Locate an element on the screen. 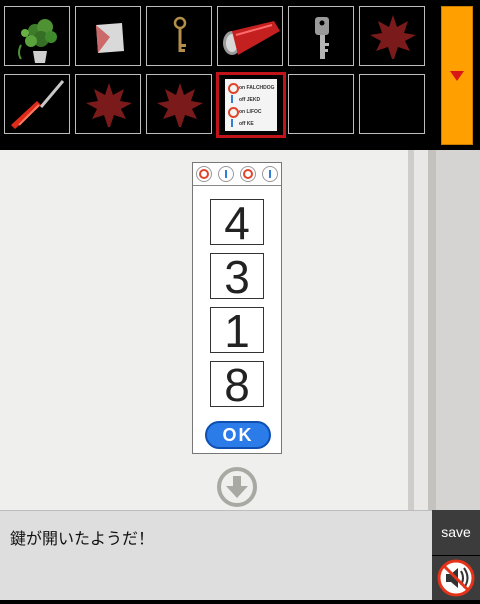 This screenshot has width=480, height=604. silver-key-icon is located at coordinates (322, 38).